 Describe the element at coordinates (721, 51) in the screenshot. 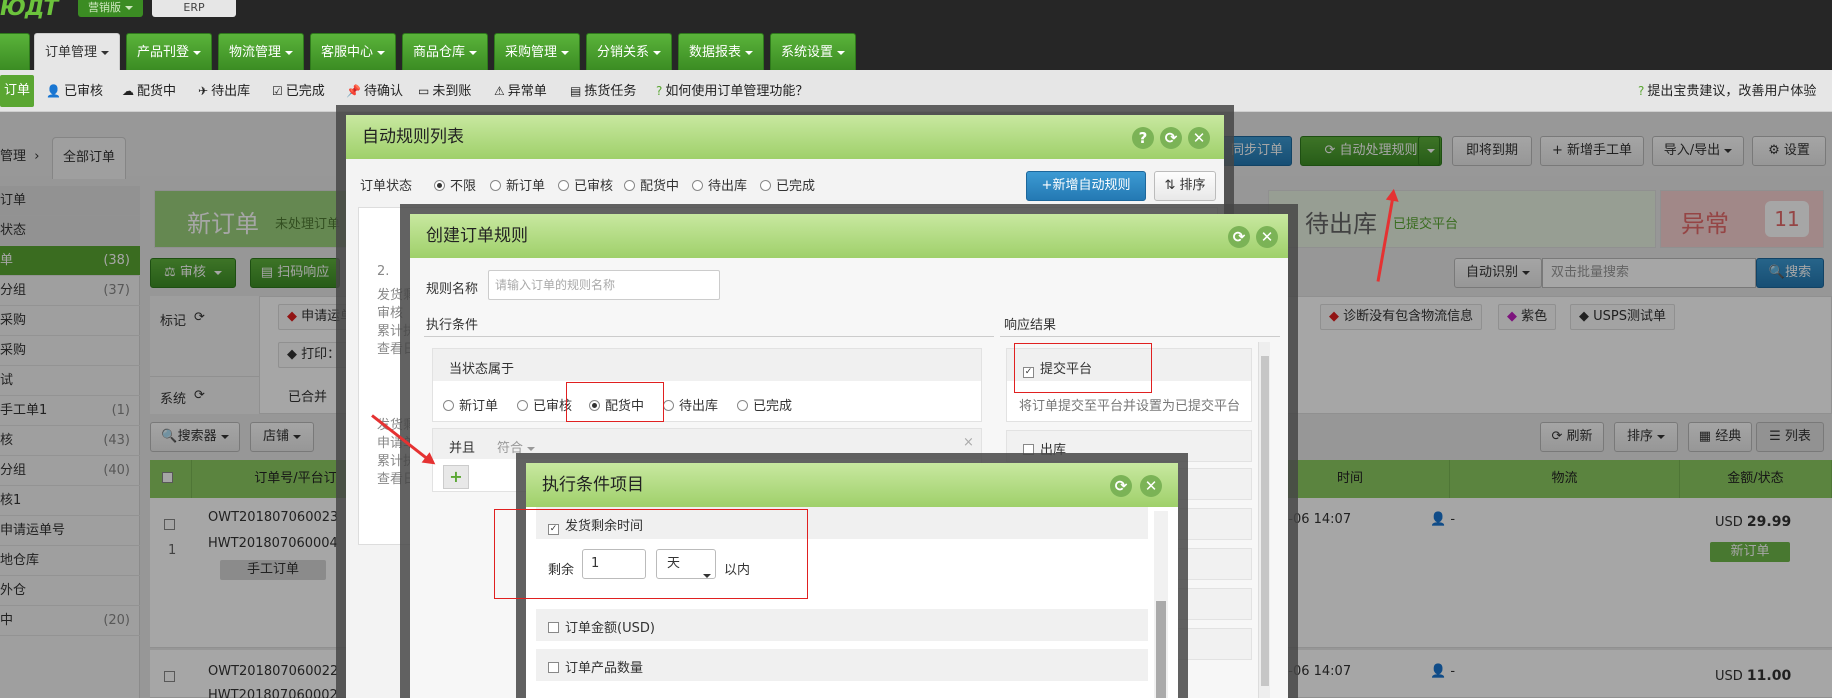

I see `menu-item-reports: 数据报表` at that location.